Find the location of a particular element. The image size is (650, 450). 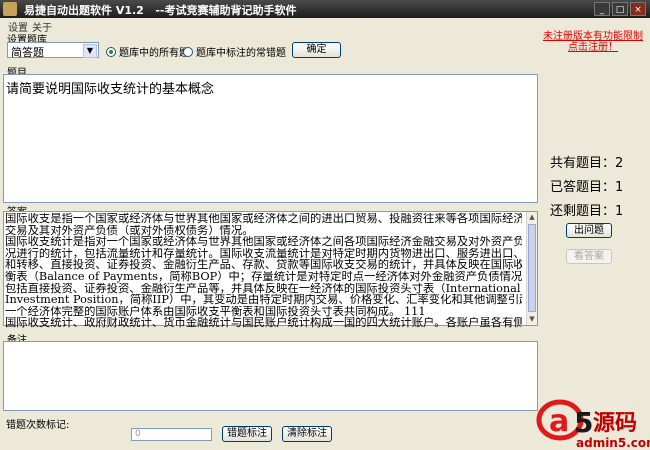

answered-questions: 已答题目：1 is located at coordinates (586, 185).